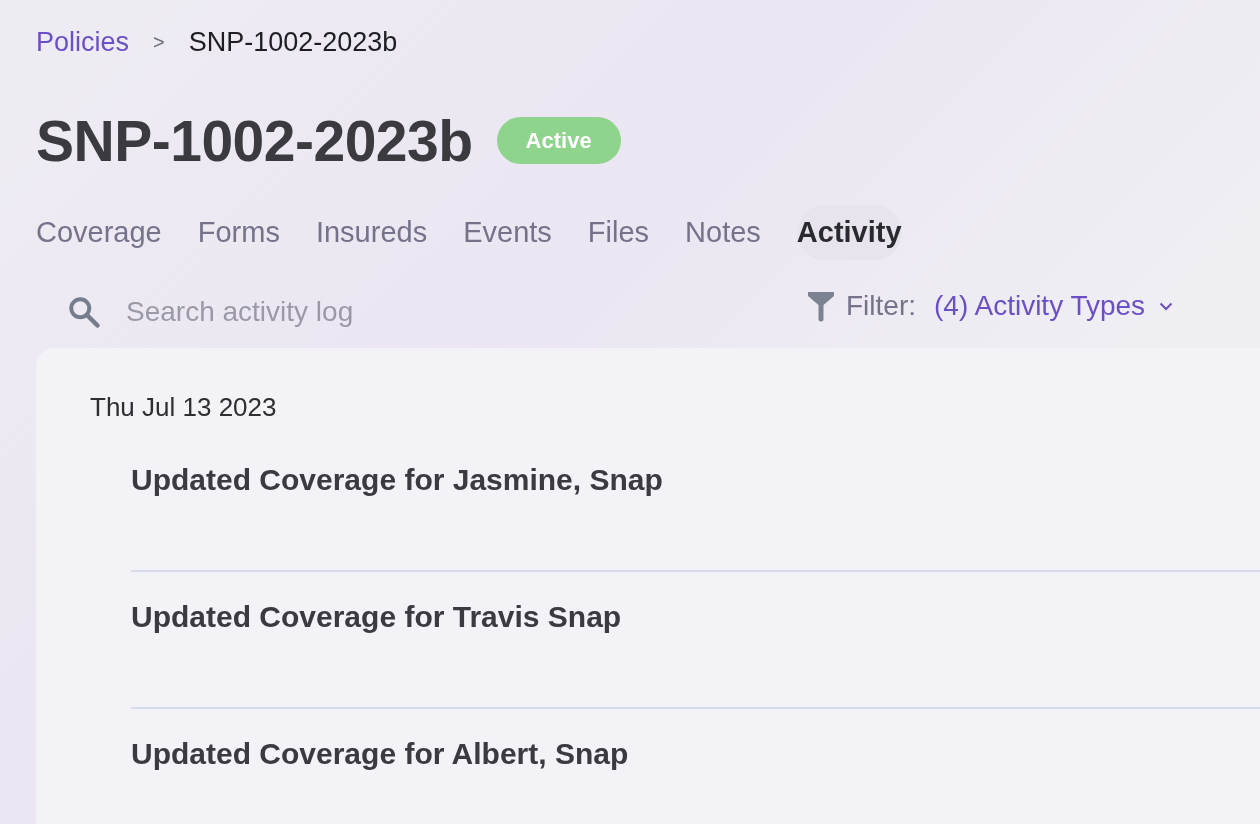  What do you see at coordinates (254, 141) in the screenshot?
I see `page-title: SNP-1002-2023b` at bounding box center [254, 141].